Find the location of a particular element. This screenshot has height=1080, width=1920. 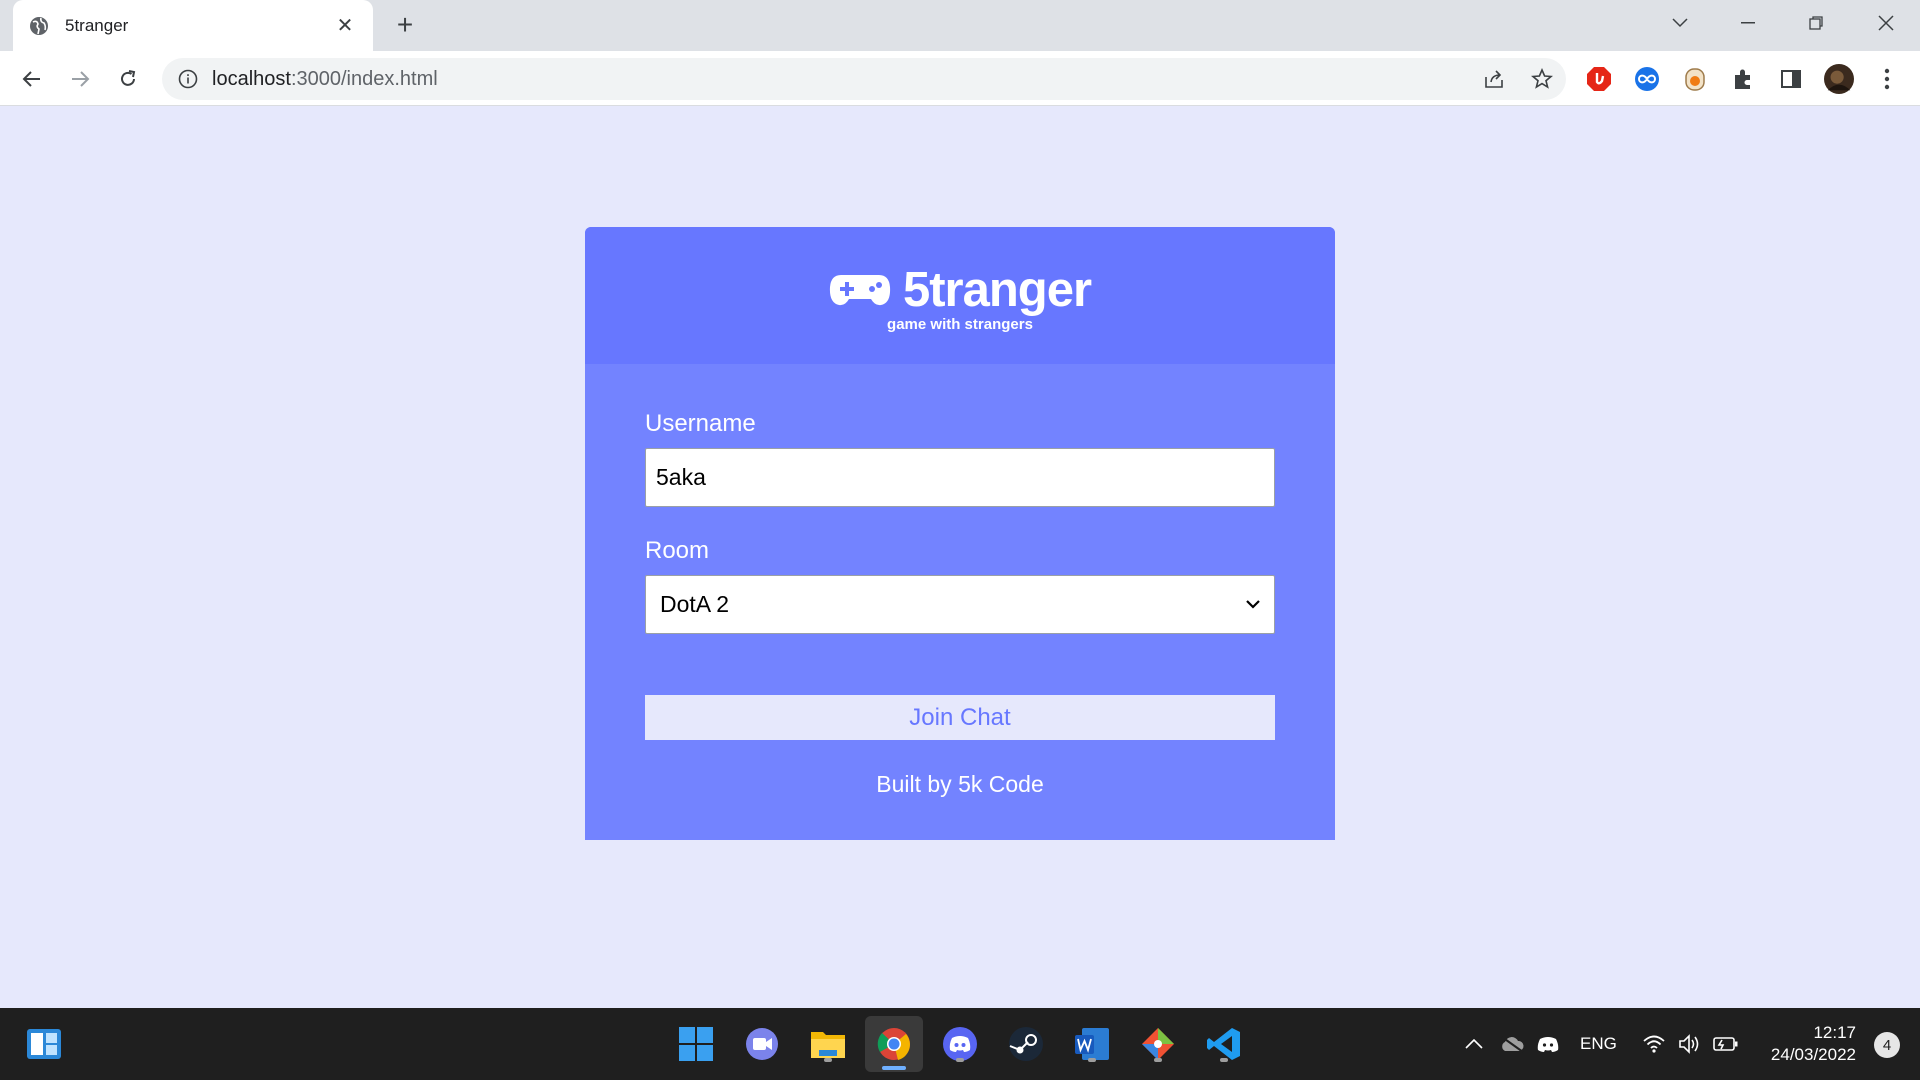

join-chat-button: Join Chat is located at coordinates (960, 717).